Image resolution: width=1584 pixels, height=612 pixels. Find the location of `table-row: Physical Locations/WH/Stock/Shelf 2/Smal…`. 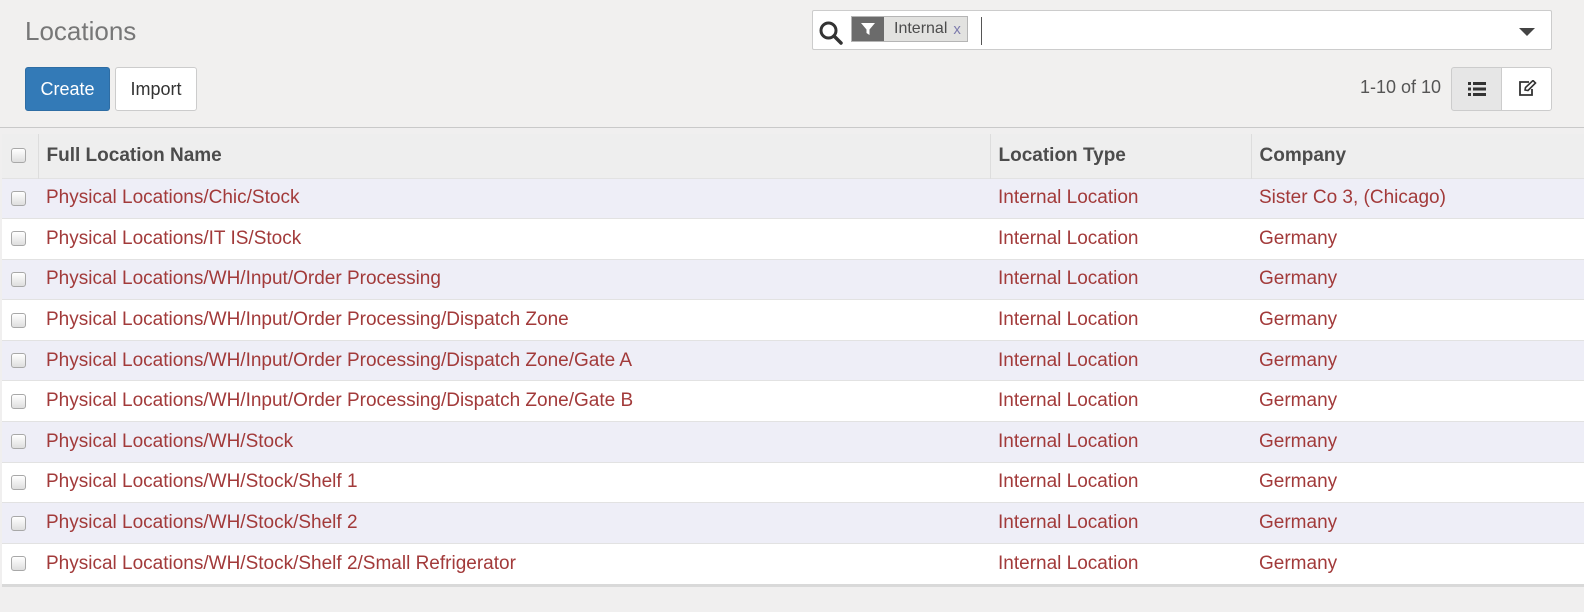

table-row: Physical Locations/WH/Stock/Shelf 2/Smal… is located at coordinates (793, 563).